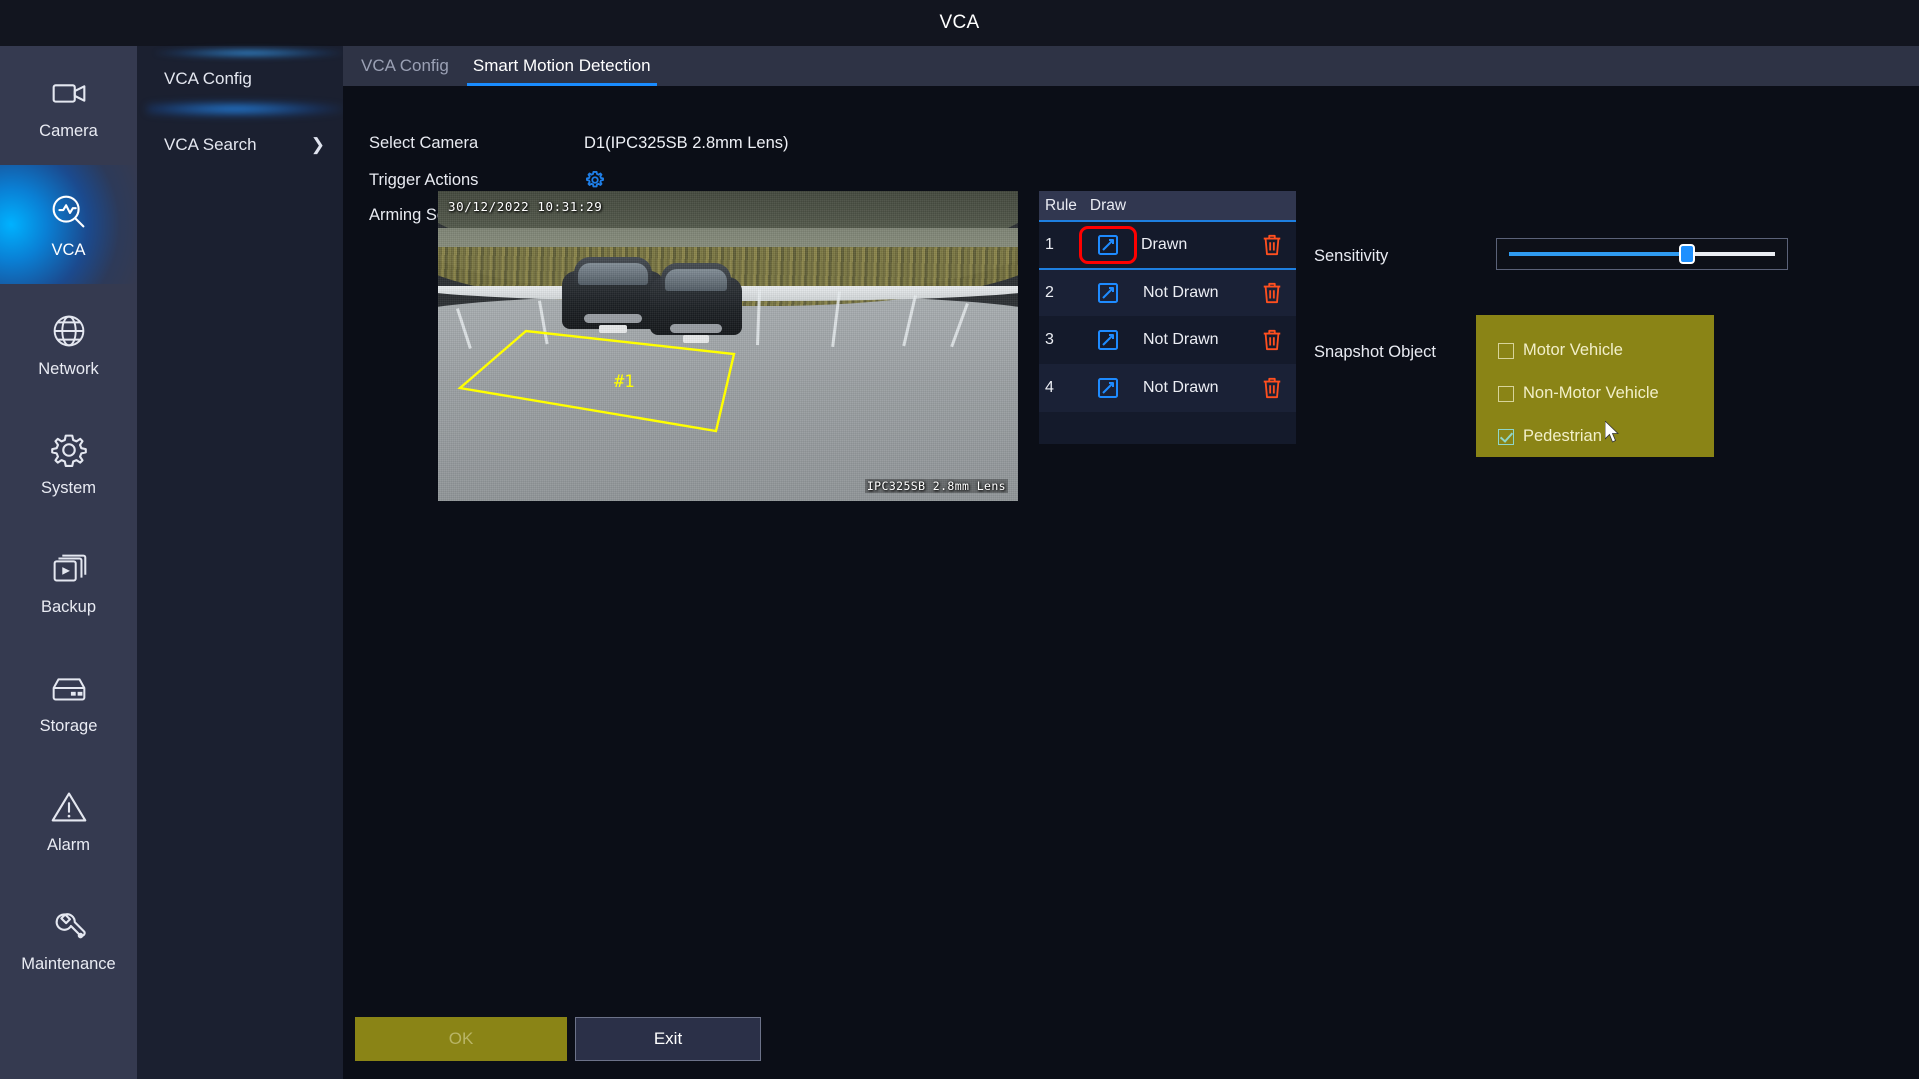  I want to click on snapshot-object-label: Snapshot Object, so click(1375, 352).